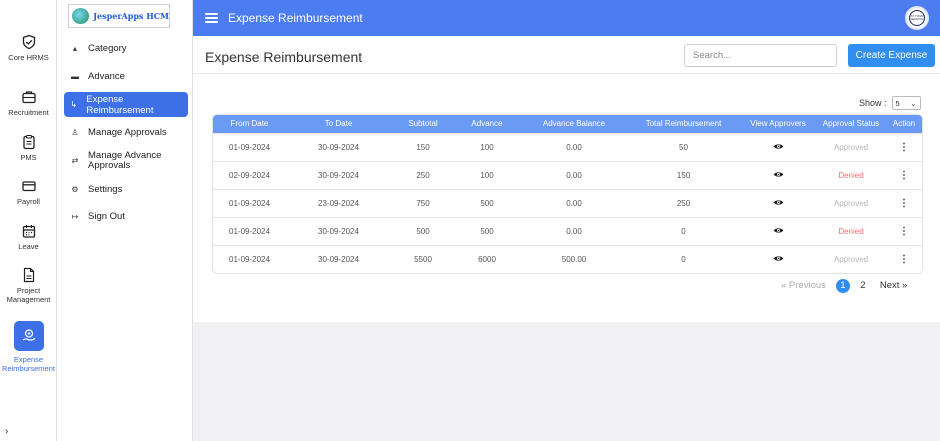 This screenshot has width=940, height=441. I want to click on brand-logo: JesperApps HCM, so click(119, 16).